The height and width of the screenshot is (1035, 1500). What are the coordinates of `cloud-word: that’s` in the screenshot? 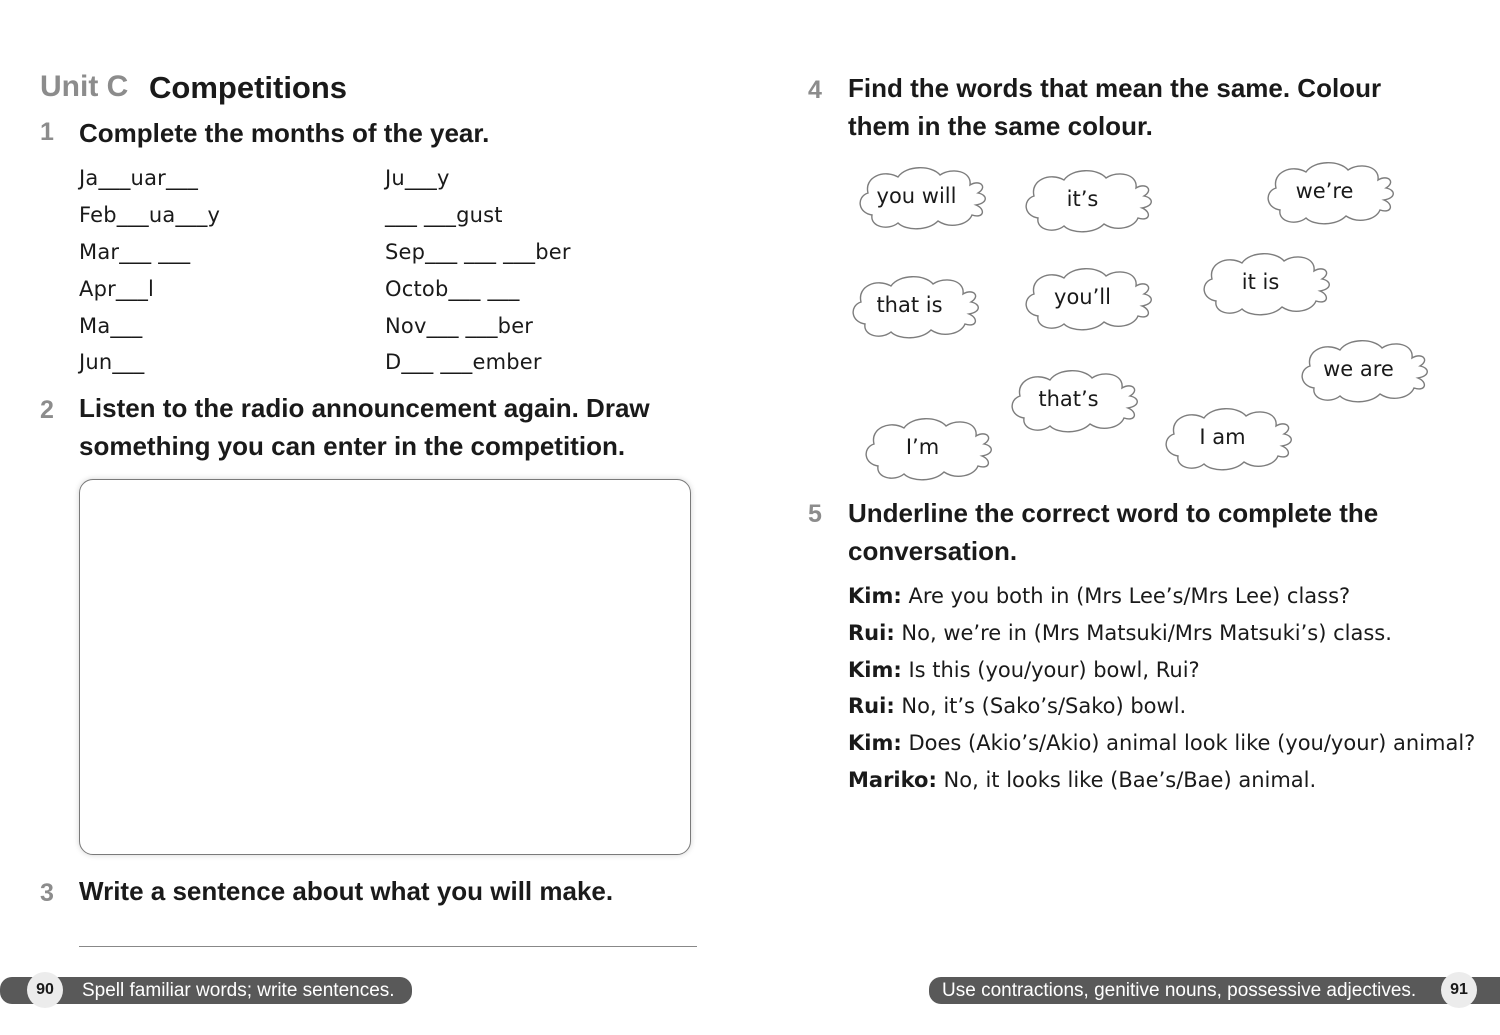 It's located at (1068, 399).